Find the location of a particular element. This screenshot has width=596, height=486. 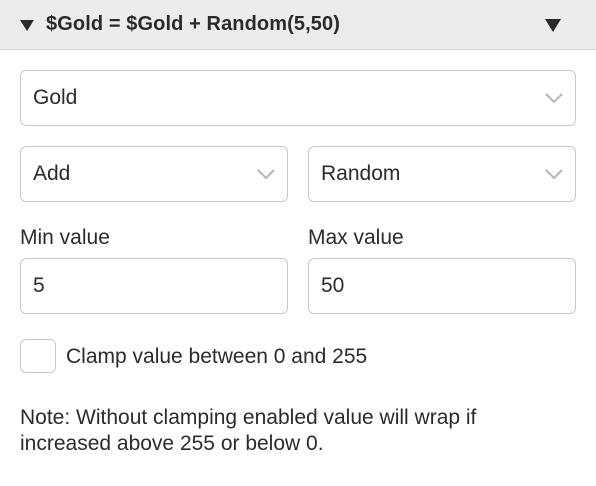

operation-select-value: Add is located at coordinates (52, 173).